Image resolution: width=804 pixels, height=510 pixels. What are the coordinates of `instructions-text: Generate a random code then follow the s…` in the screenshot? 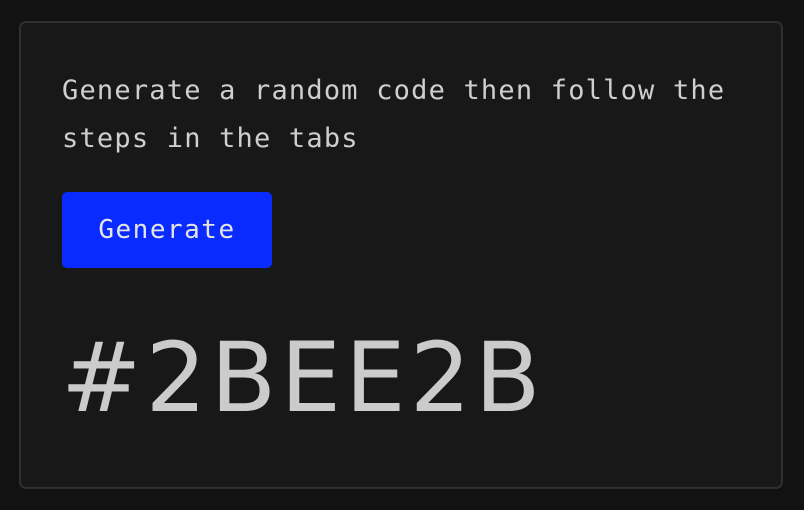 It's located at (394, 114).